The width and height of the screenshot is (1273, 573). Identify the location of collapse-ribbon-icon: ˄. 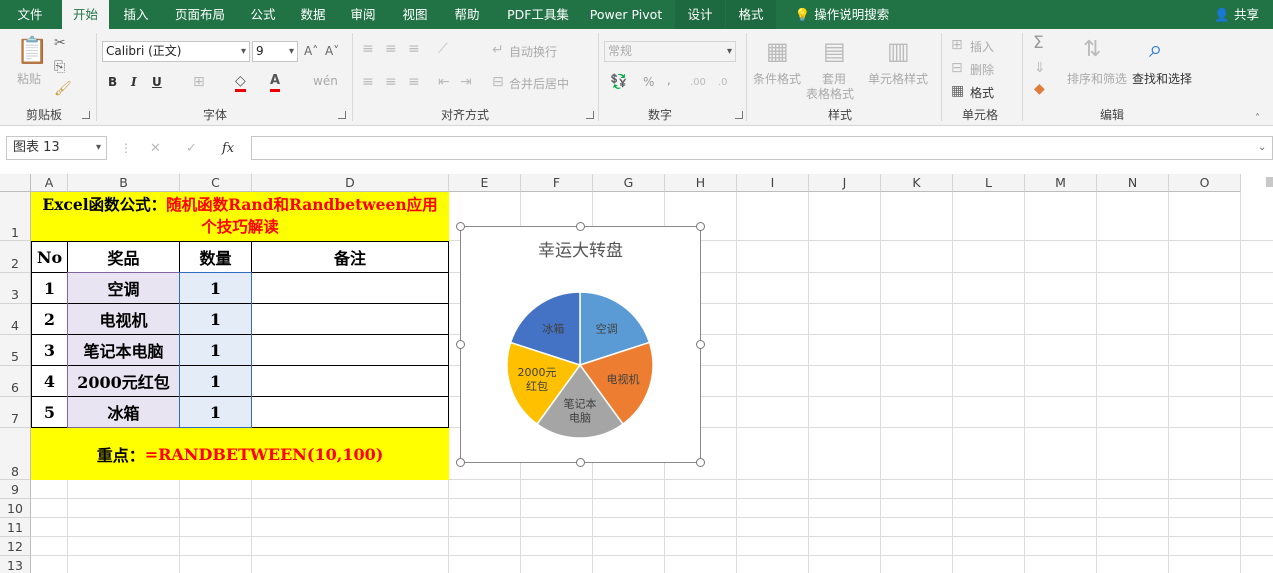
(1257, 119).